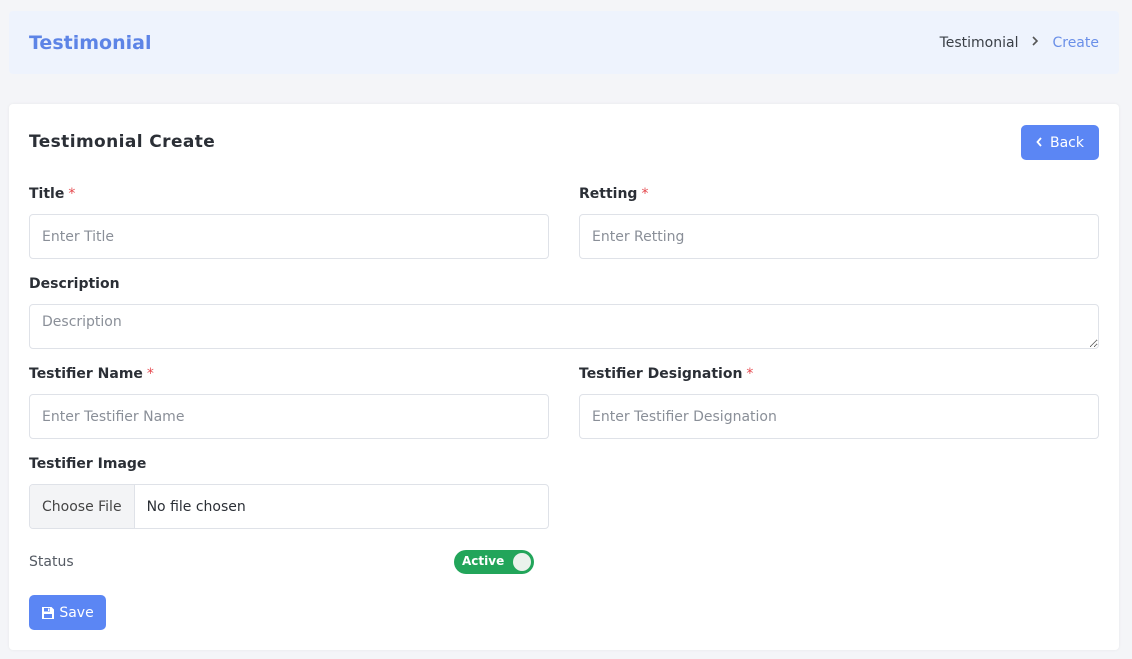 The width and height of the screenshot is (1132, 659). I want to click on save-button: Save, so click(67, 612).